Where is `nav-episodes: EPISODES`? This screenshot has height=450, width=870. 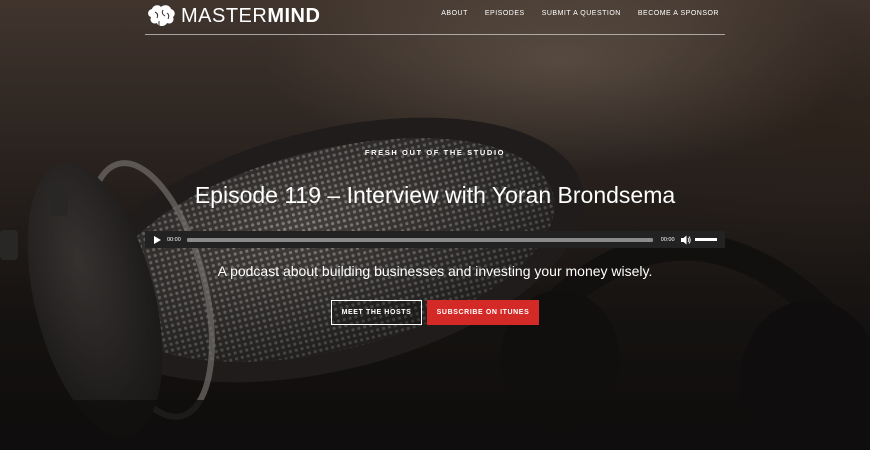
nav-episodes: EPISODES is located at coordinates (505, 13).